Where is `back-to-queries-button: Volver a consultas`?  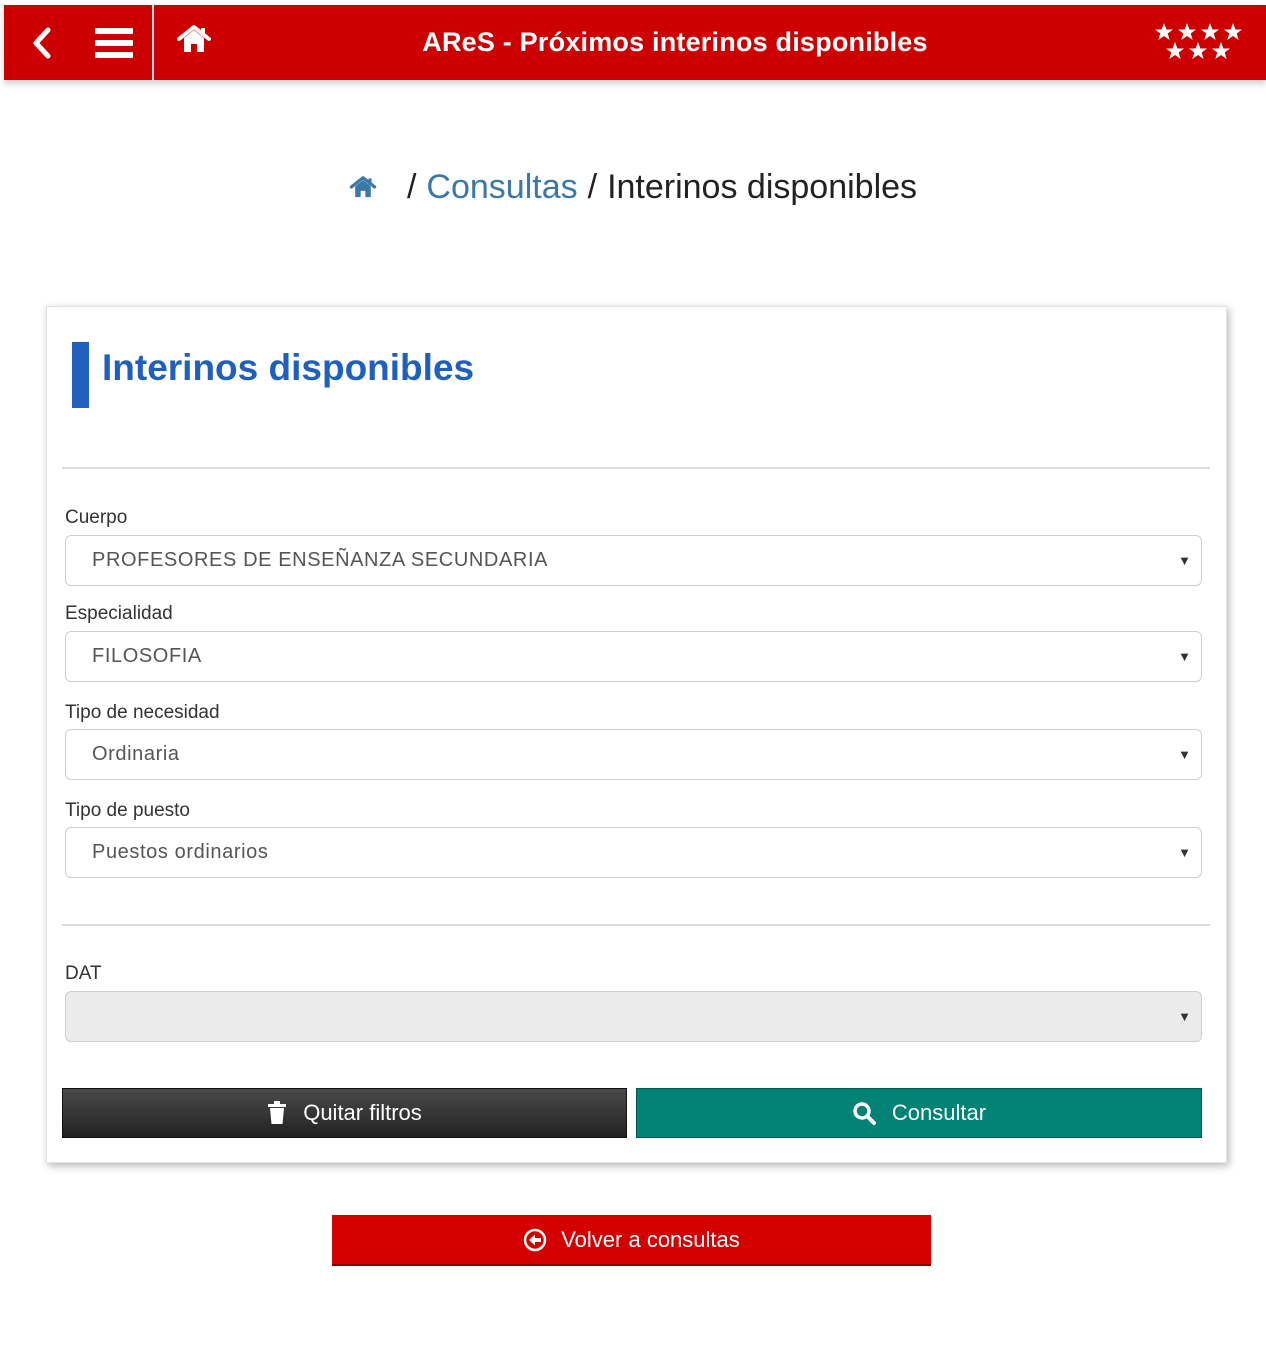 back-to-queries-button: Volver a consultas is located at coordinates (631, 1240).